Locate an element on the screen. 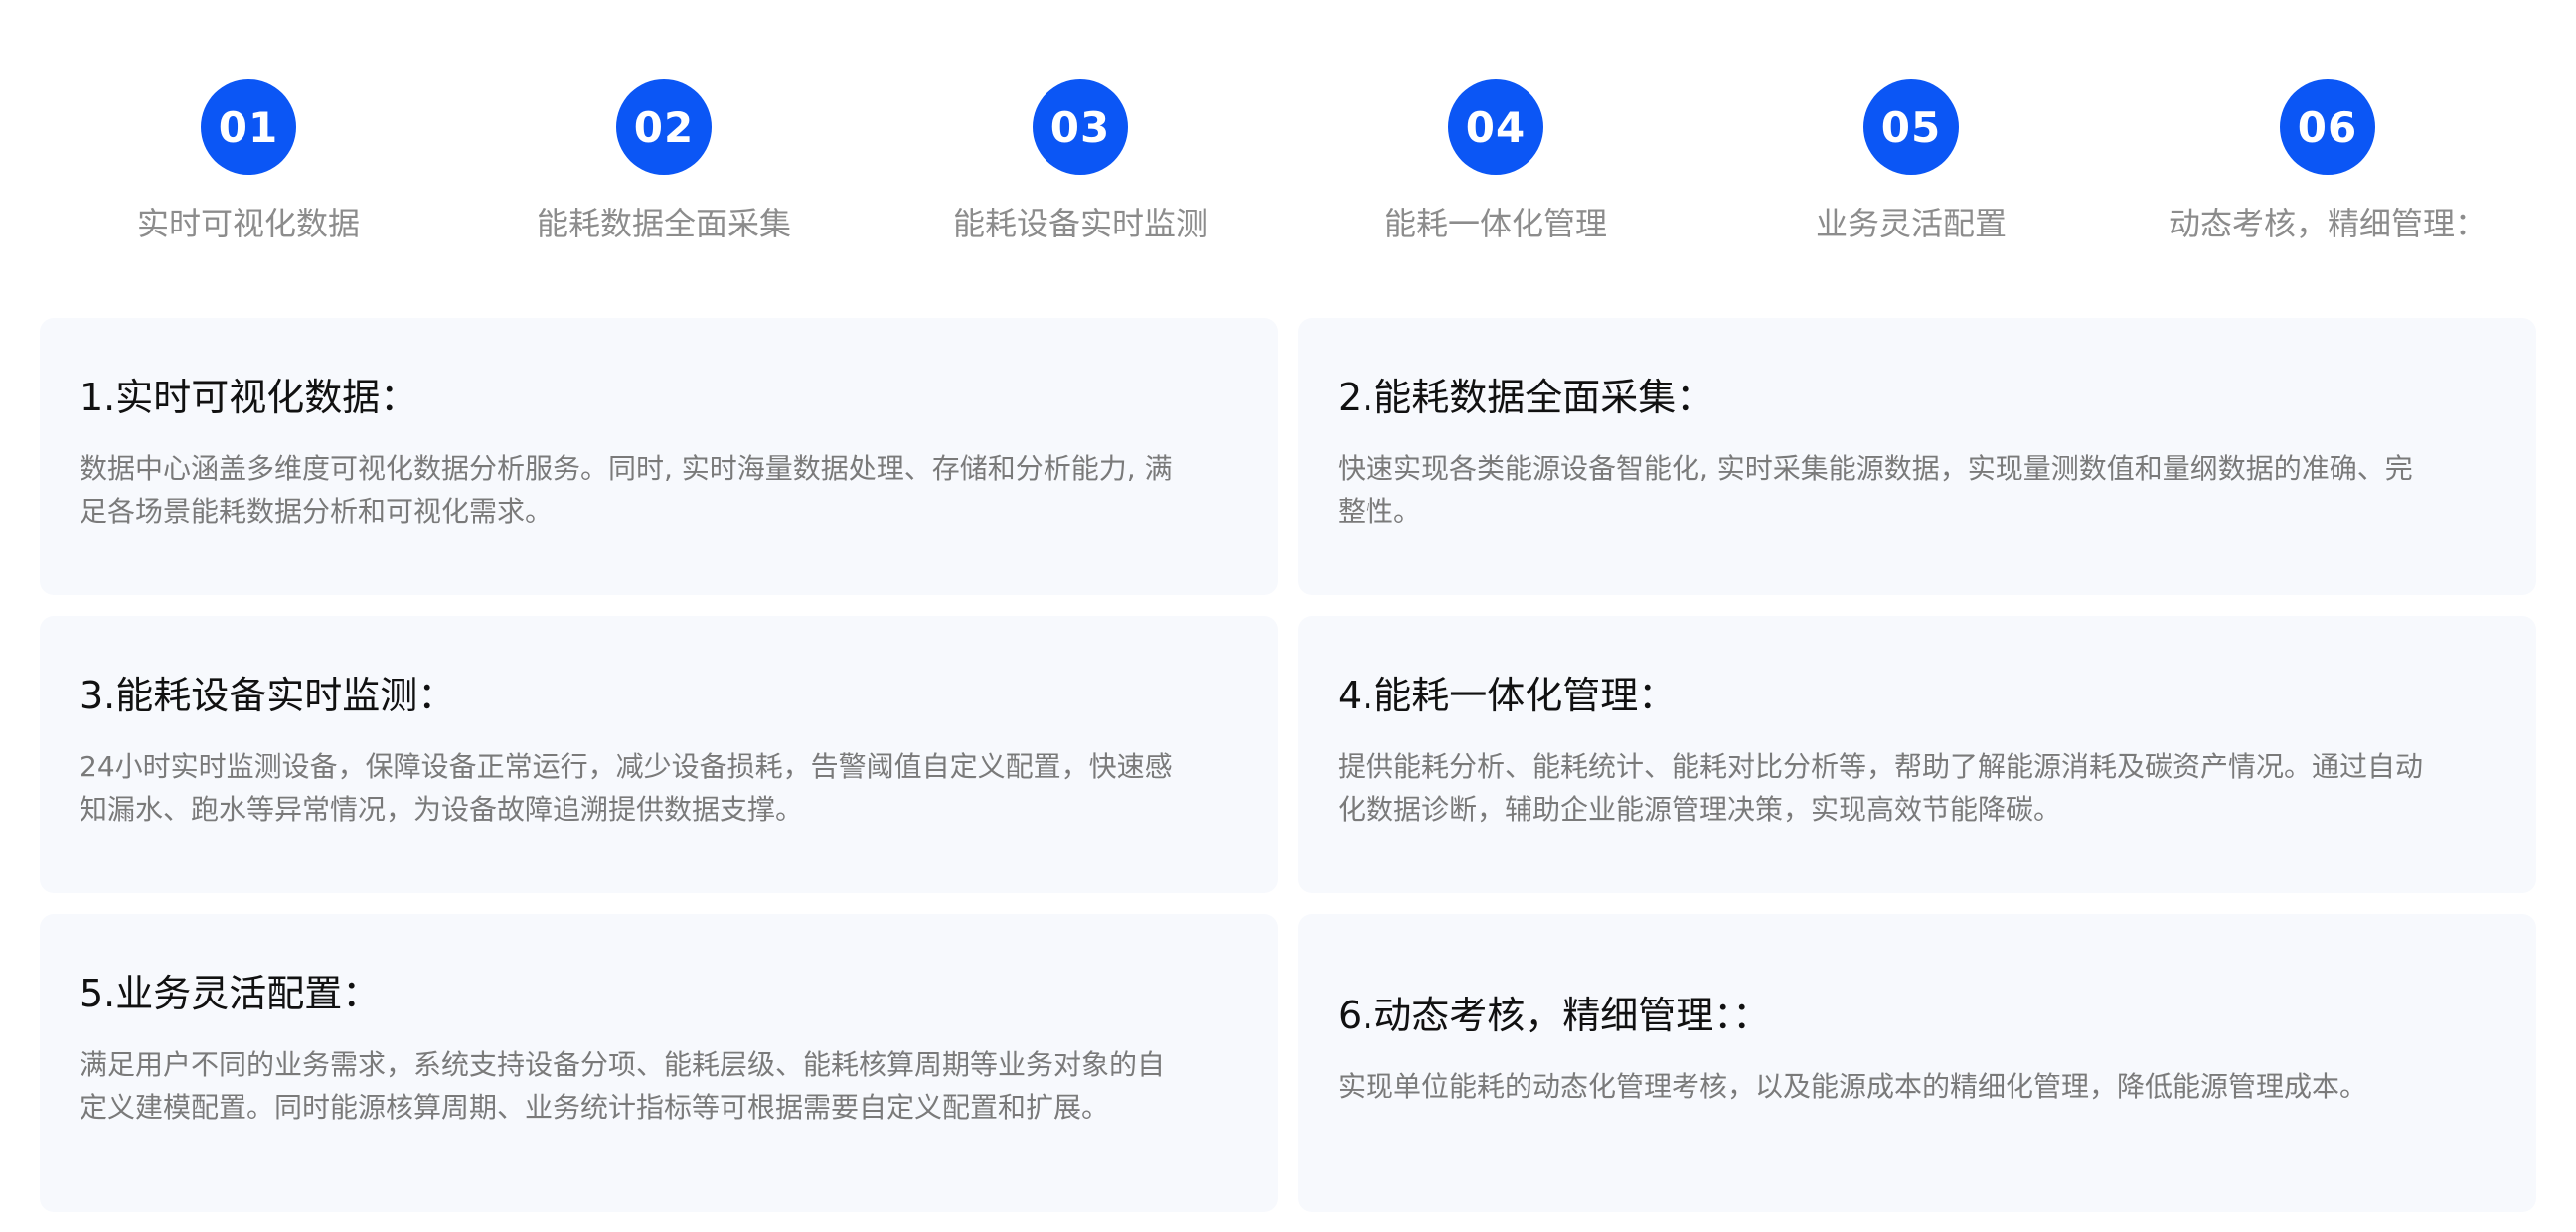  step-1: 01 实时可视化数据 is located at coordinates (248, 161).